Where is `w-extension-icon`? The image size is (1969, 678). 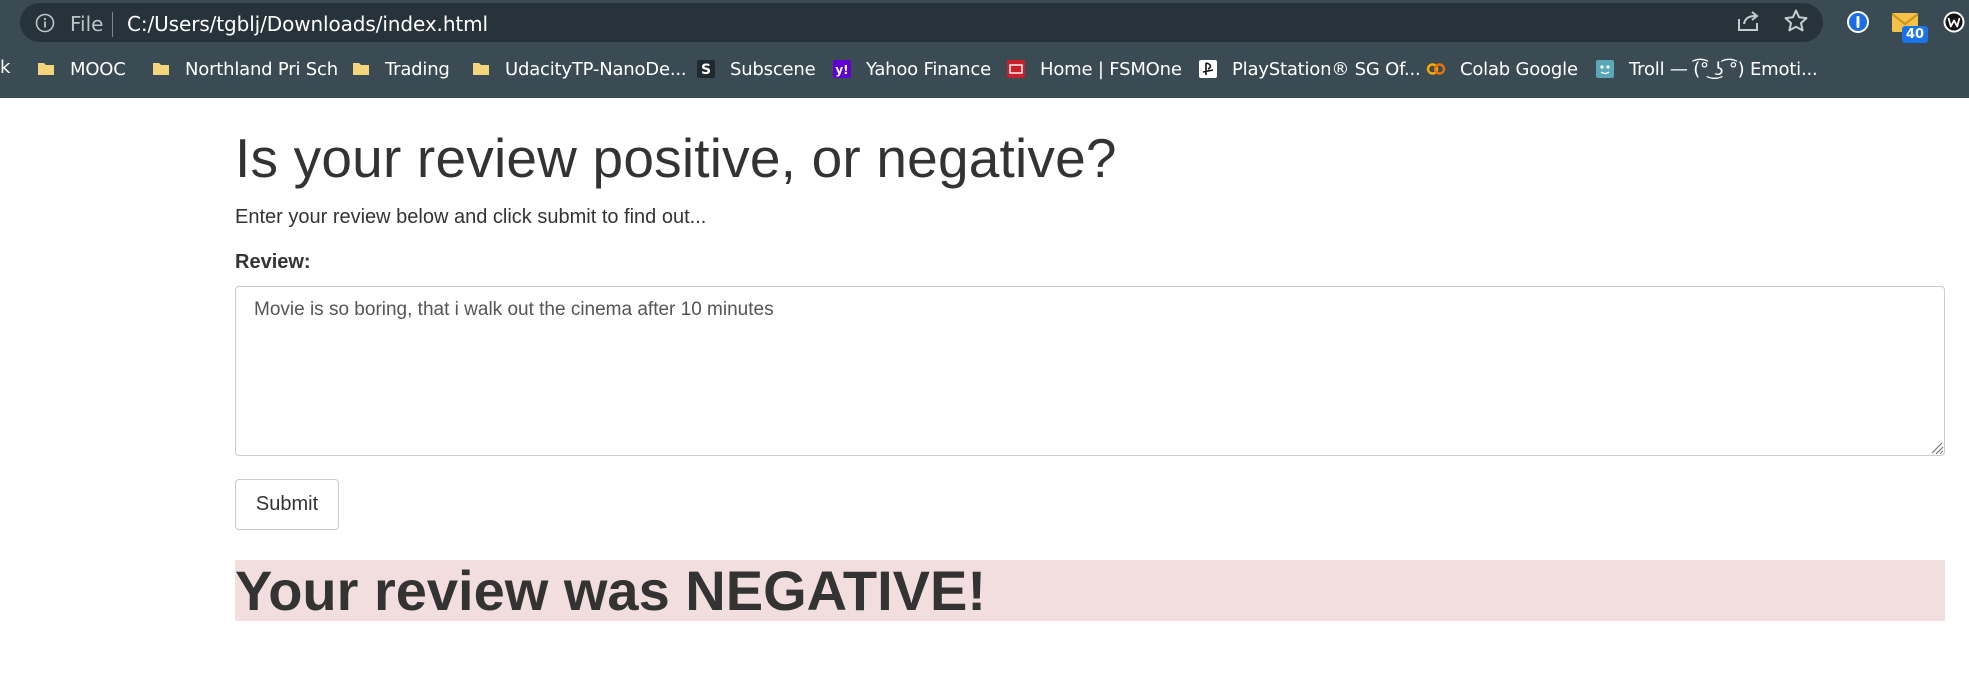
w-extension-icon is located at coordinates (1954, 22).